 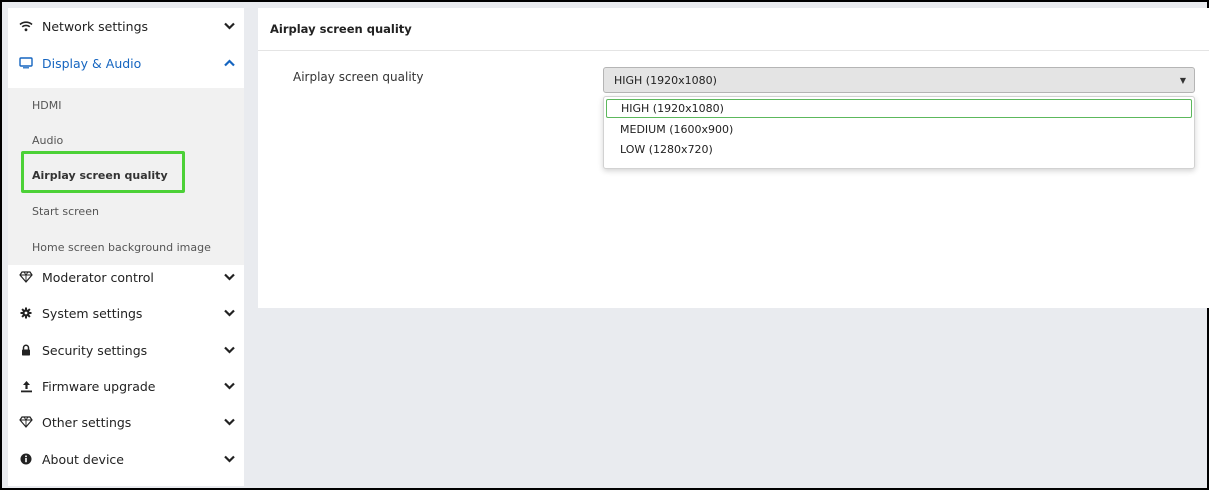 What do you see at coordinates (26, 350) in the screenshot?
I see `lock-icon` at bounding box center [26, 350].